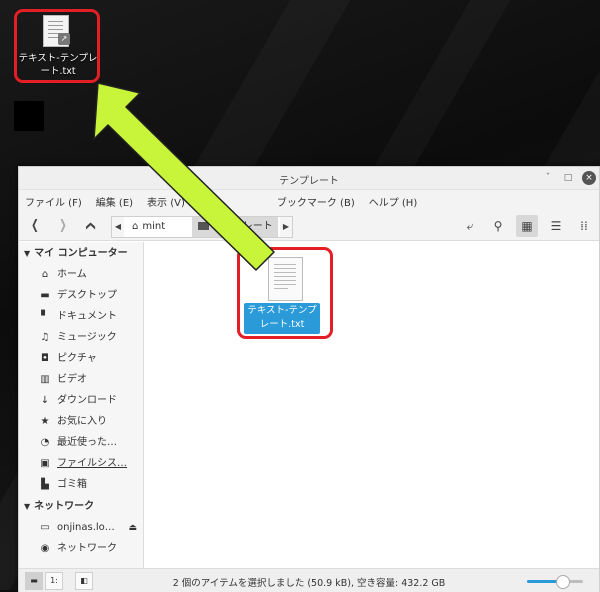  I want to click on search-icon: ⚲, so click(498, 226).